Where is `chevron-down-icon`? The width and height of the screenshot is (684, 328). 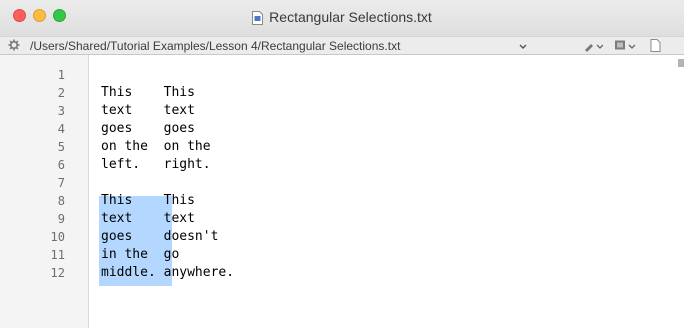
chevron-down-icon is located at coordinates (523, 46).